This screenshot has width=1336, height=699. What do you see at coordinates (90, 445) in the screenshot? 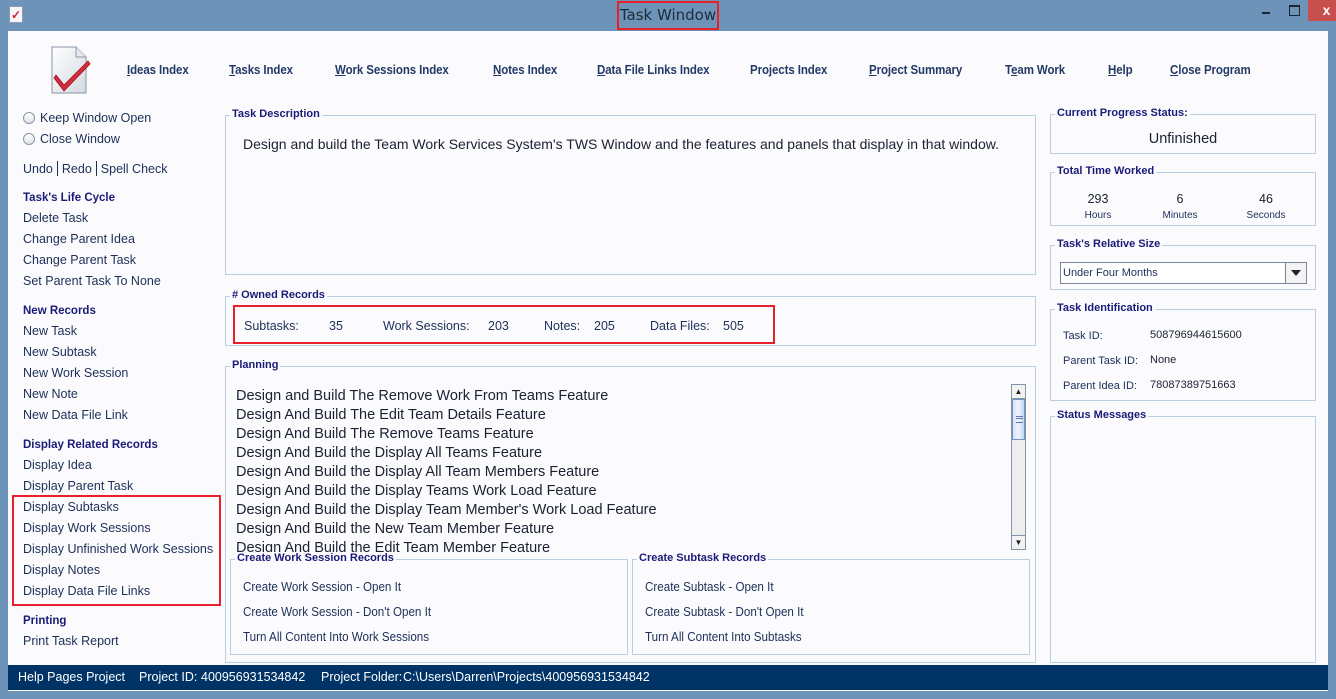
I see `section-heading-display-related: Display Related Records` at bounding box center [90, 445].